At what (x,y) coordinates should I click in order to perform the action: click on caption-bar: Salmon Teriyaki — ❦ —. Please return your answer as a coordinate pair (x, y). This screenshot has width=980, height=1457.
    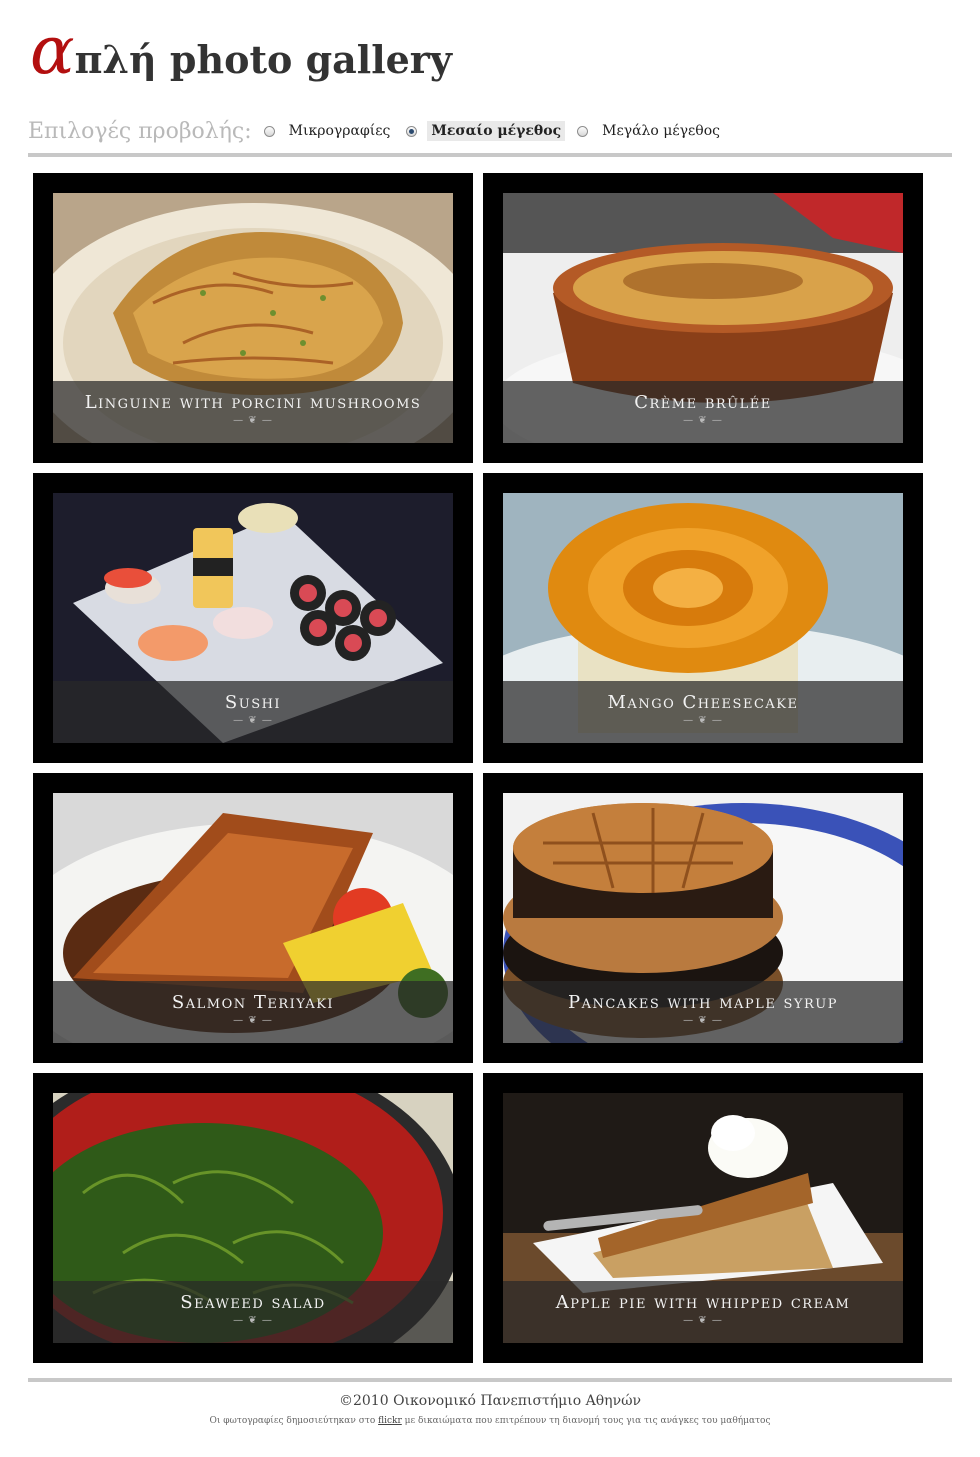
    Looking at the image, I should click on (253, 1012).